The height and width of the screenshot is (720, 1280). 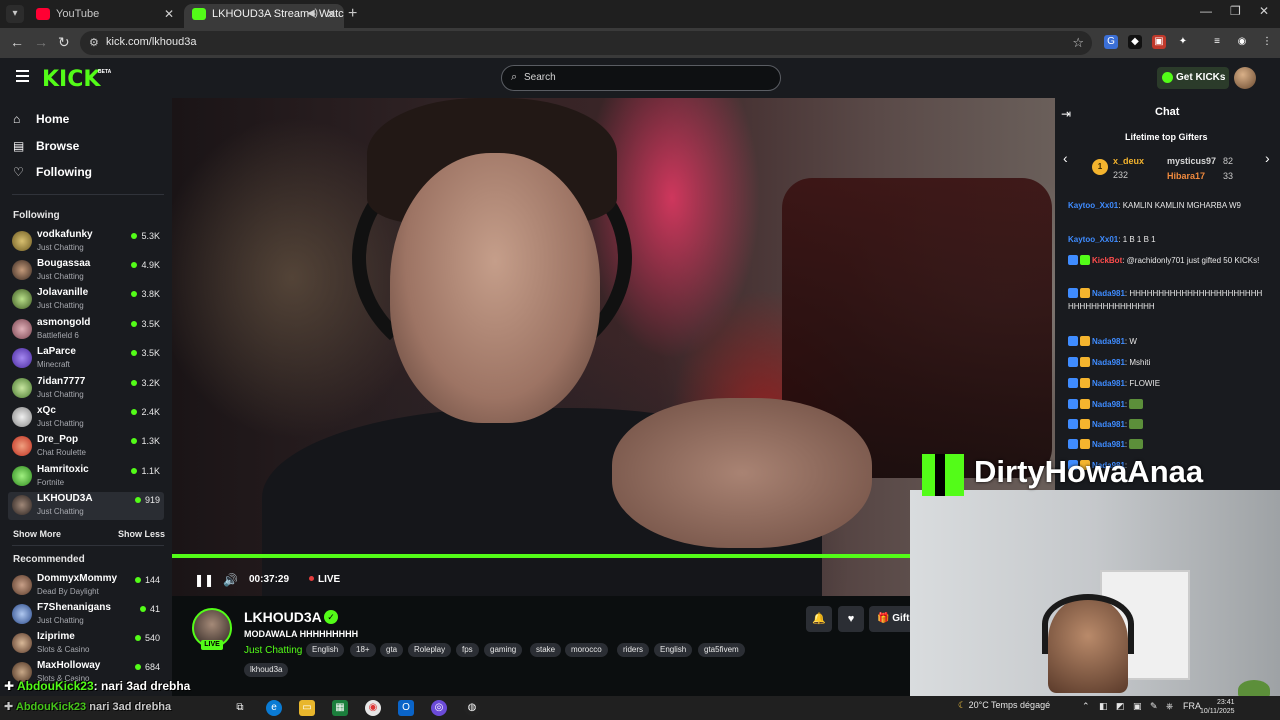 I want to click on tray-chevron-icon: ⌃, so click(x=1086, y=706).